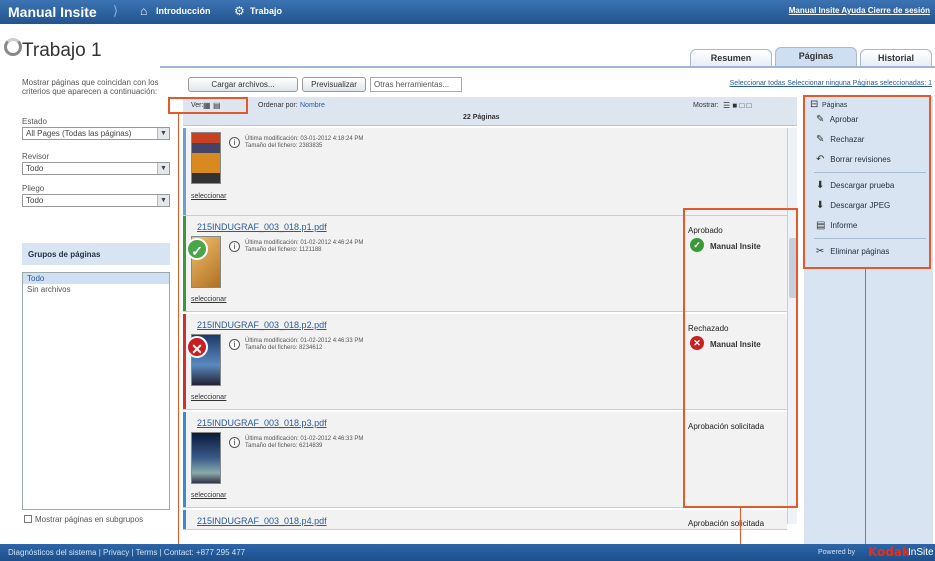 The height and width of the screenshot is (561, 935). What do you see at coordinates (239, 11) in the screenshot?
I see `gear-icon: ⚙` at bounding box center [239, 11].